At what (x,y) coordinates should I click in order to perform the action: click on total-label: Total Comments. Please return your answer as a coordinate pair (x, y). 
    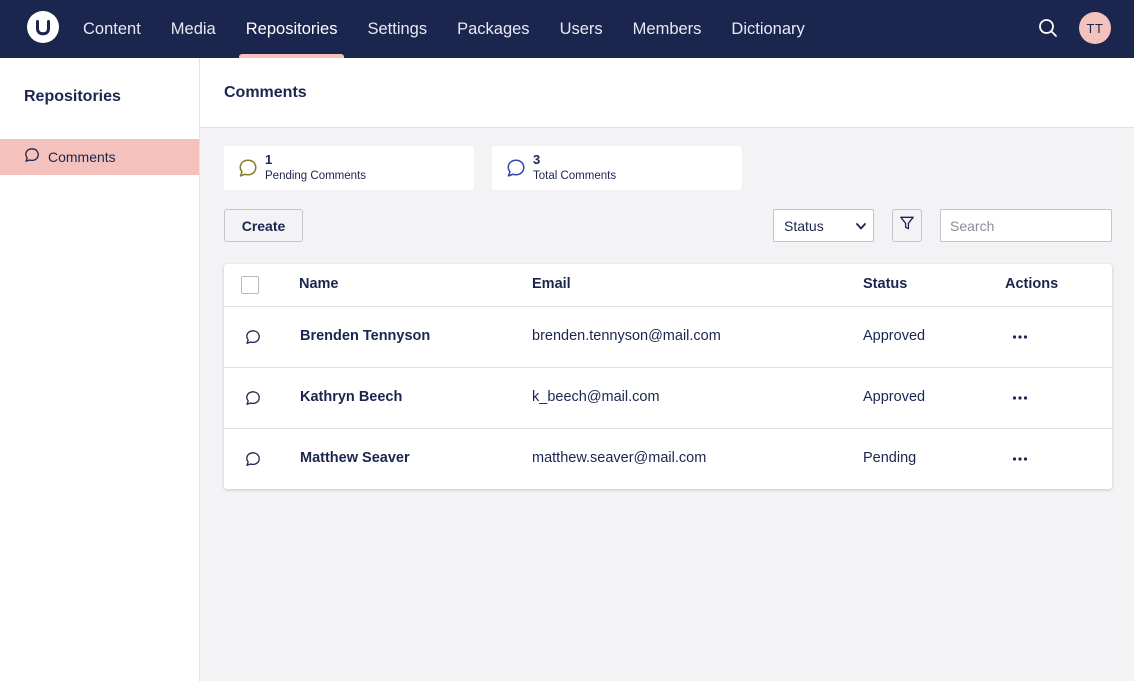
    Looking at the image, I should click on (575, 175).